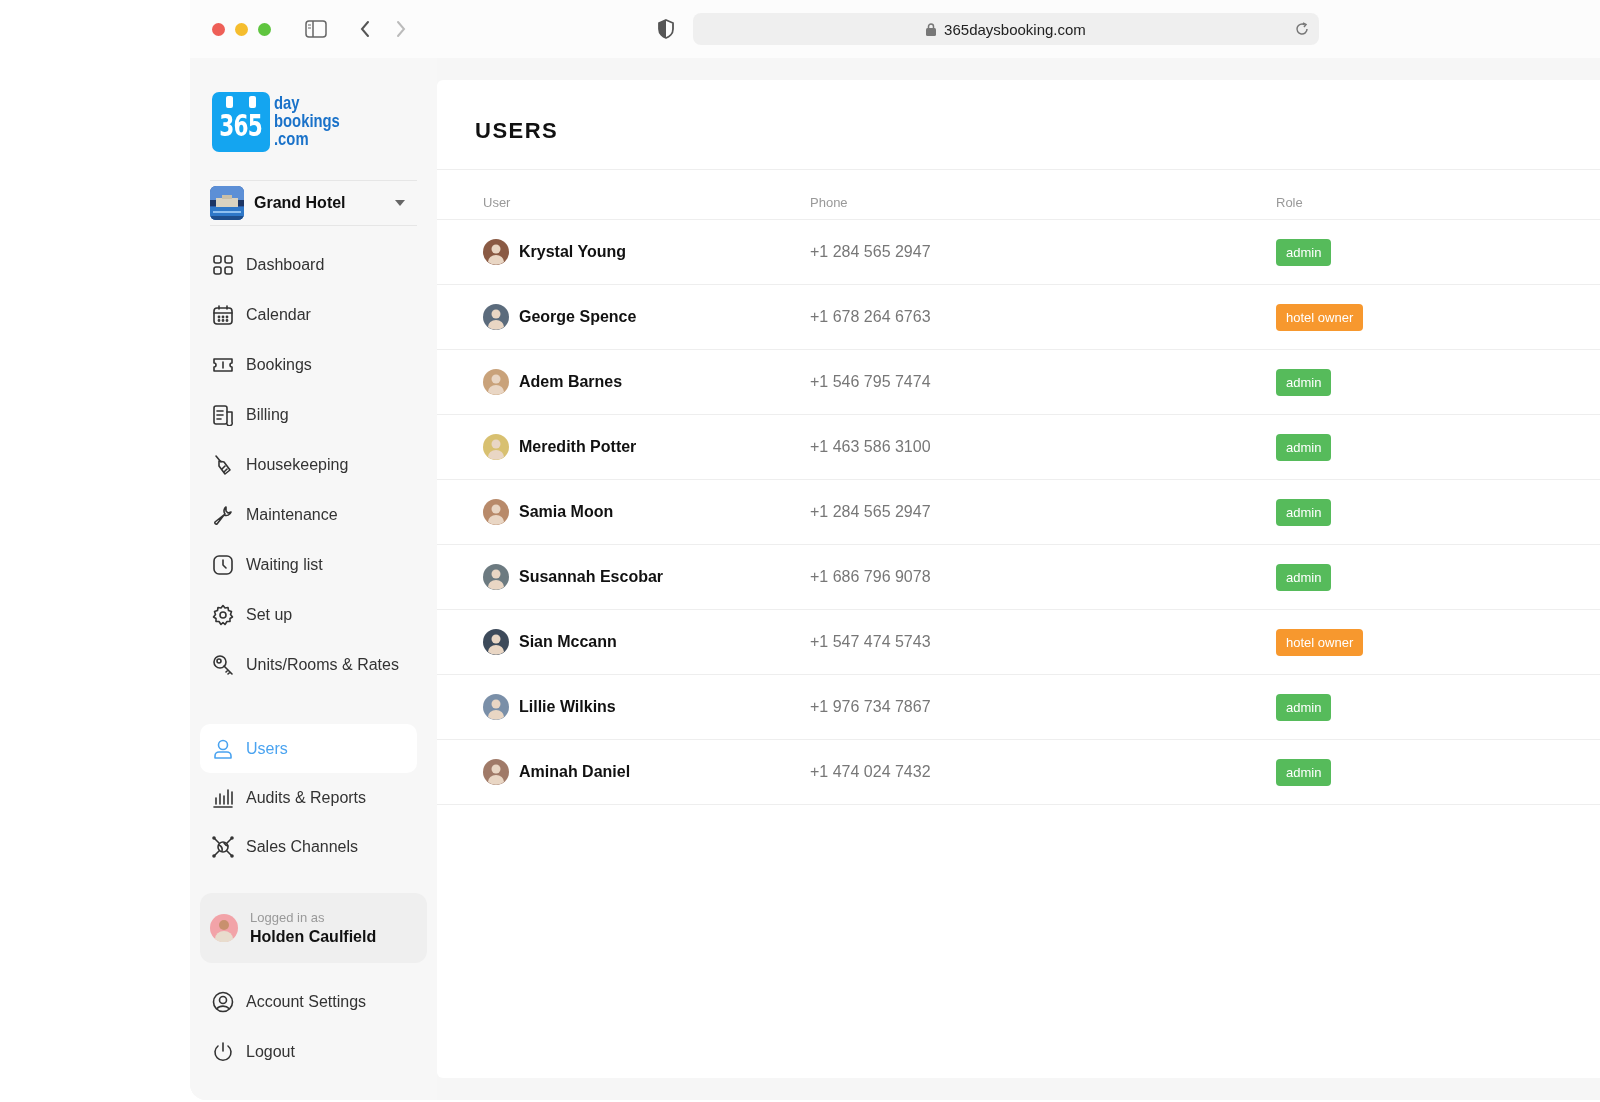 The image size is (1600, 1102). I want to click on user-name: Holden Caulfield, so click(313, 937).